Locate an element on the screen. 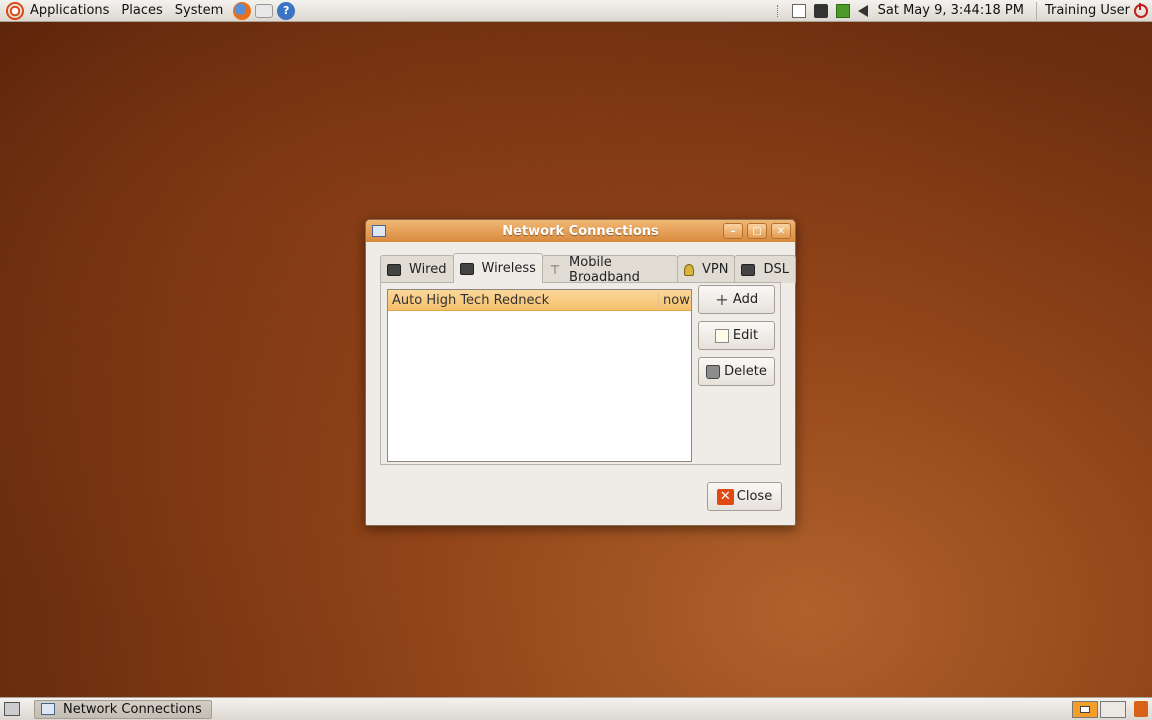  close-icon: ✕ is located at coordinates (725, 496).